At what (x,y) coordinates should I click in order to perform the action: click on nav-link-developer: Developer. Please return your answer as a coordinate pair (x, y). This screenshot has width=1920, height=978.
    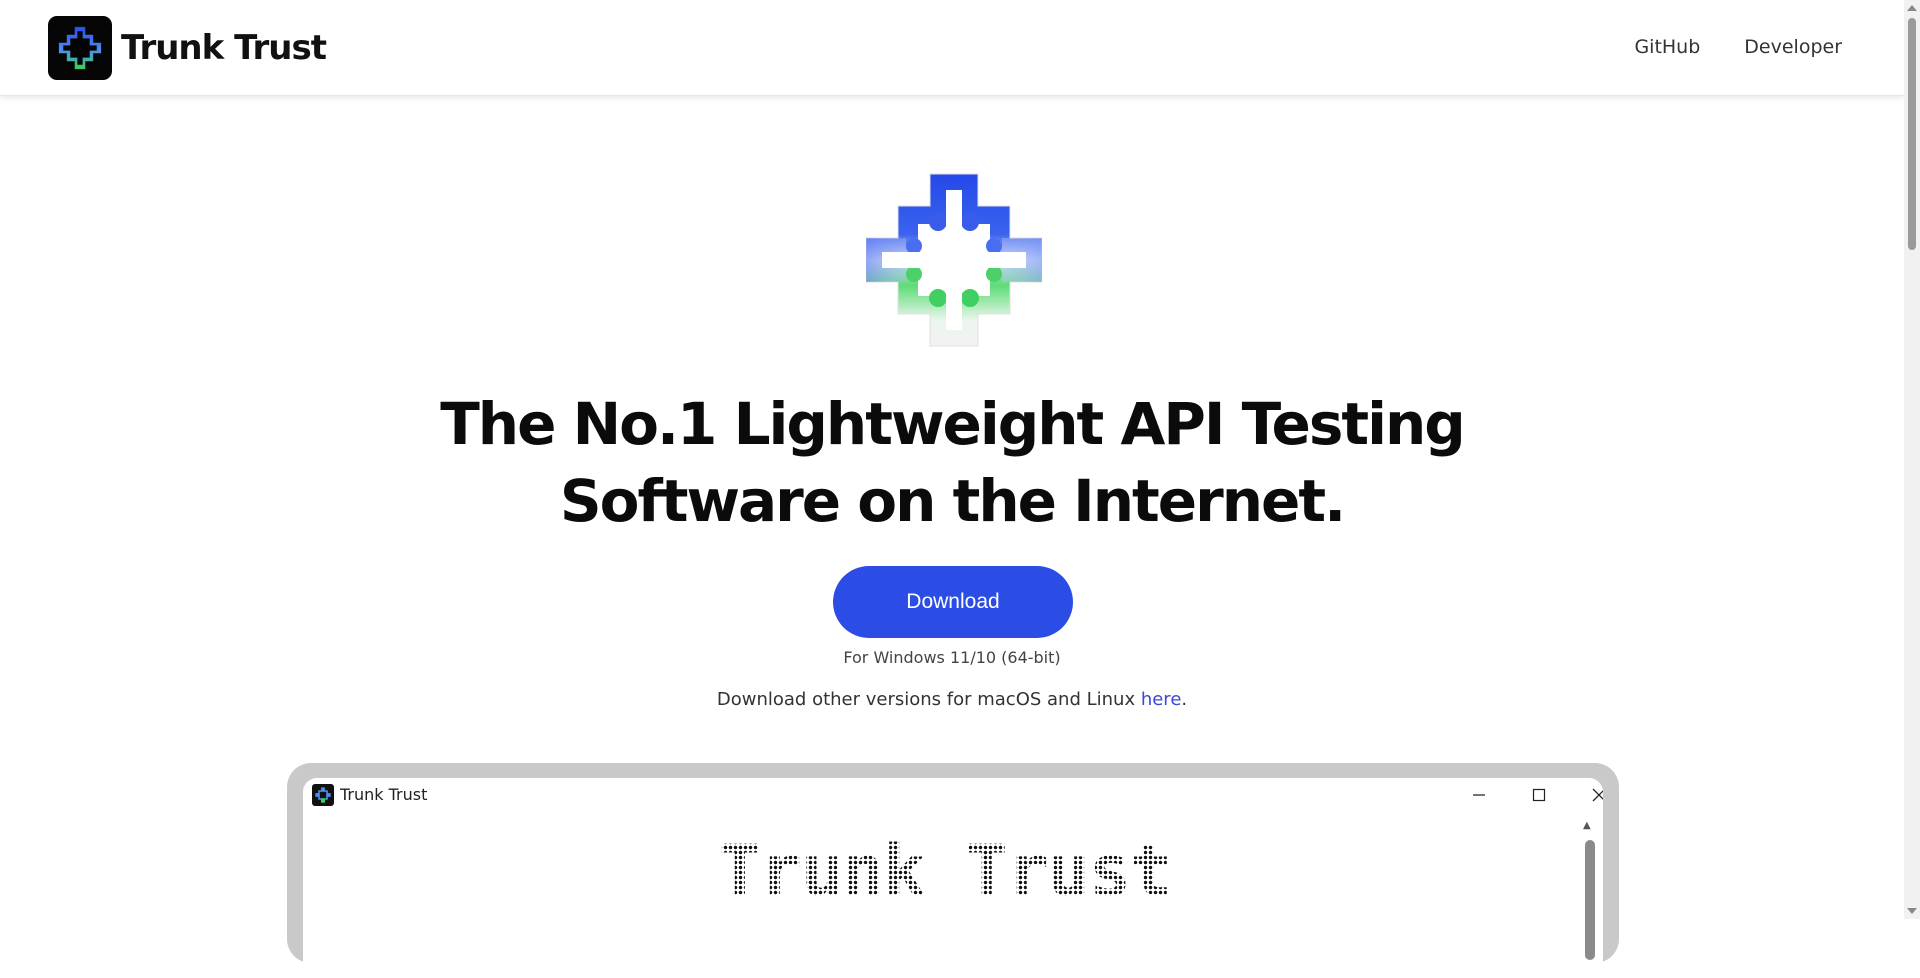
    Looking at the image, I should click on (1793, 47).